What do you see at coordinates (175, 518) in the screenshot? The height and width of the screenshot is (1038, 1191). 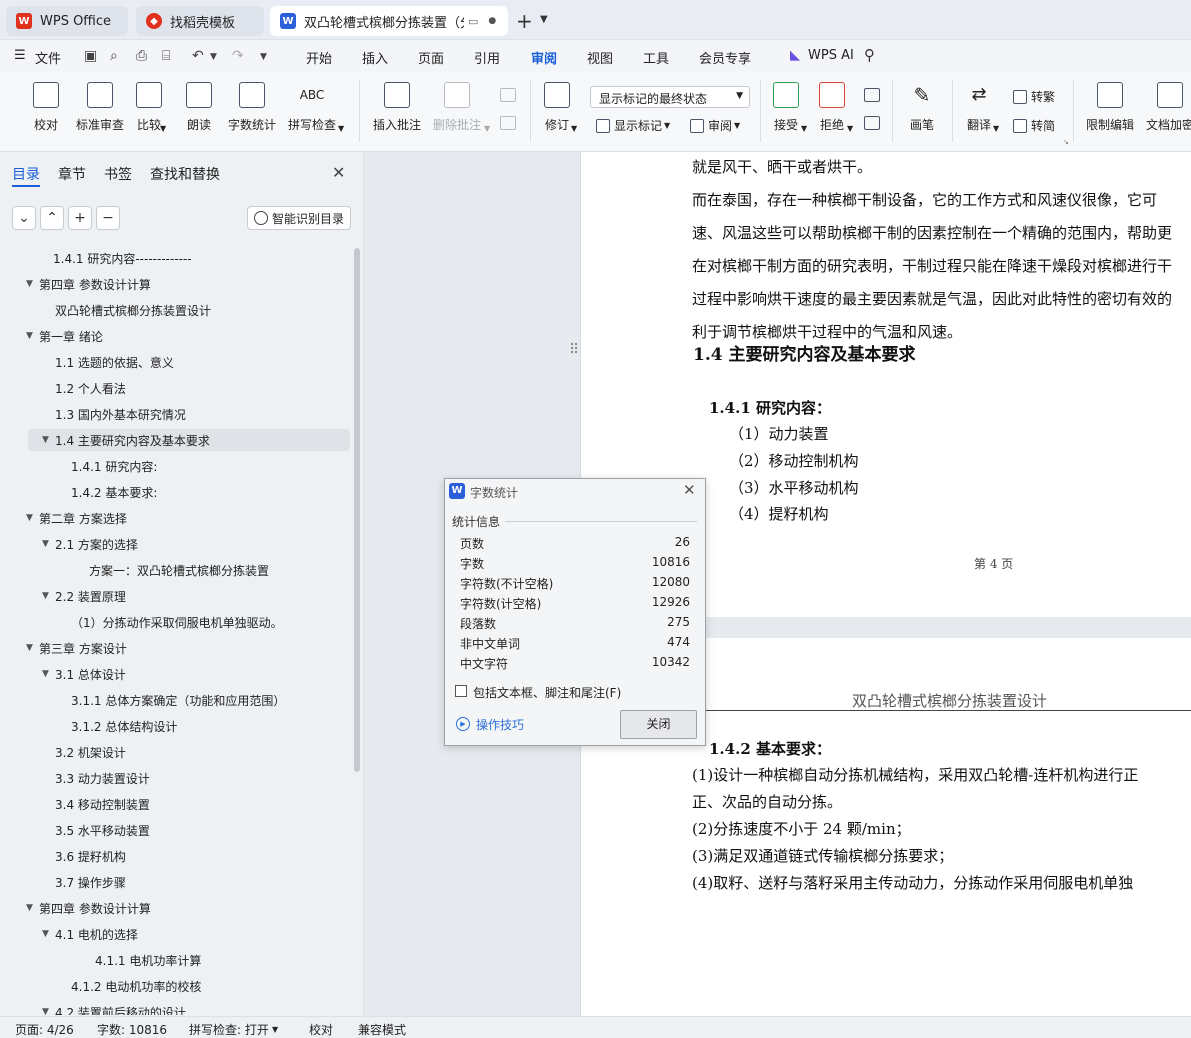 I see `toc-item: ▼ 第二章 方案选择` at bounding box center [175, 518].